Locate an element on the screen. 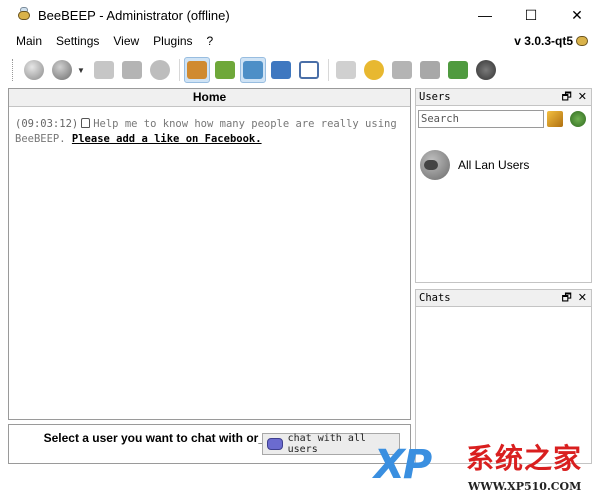 Image resolution: width=600 pixels, height=498 pixels. window-controls: — ☐ ✕ is located at coordinates (531, 15).